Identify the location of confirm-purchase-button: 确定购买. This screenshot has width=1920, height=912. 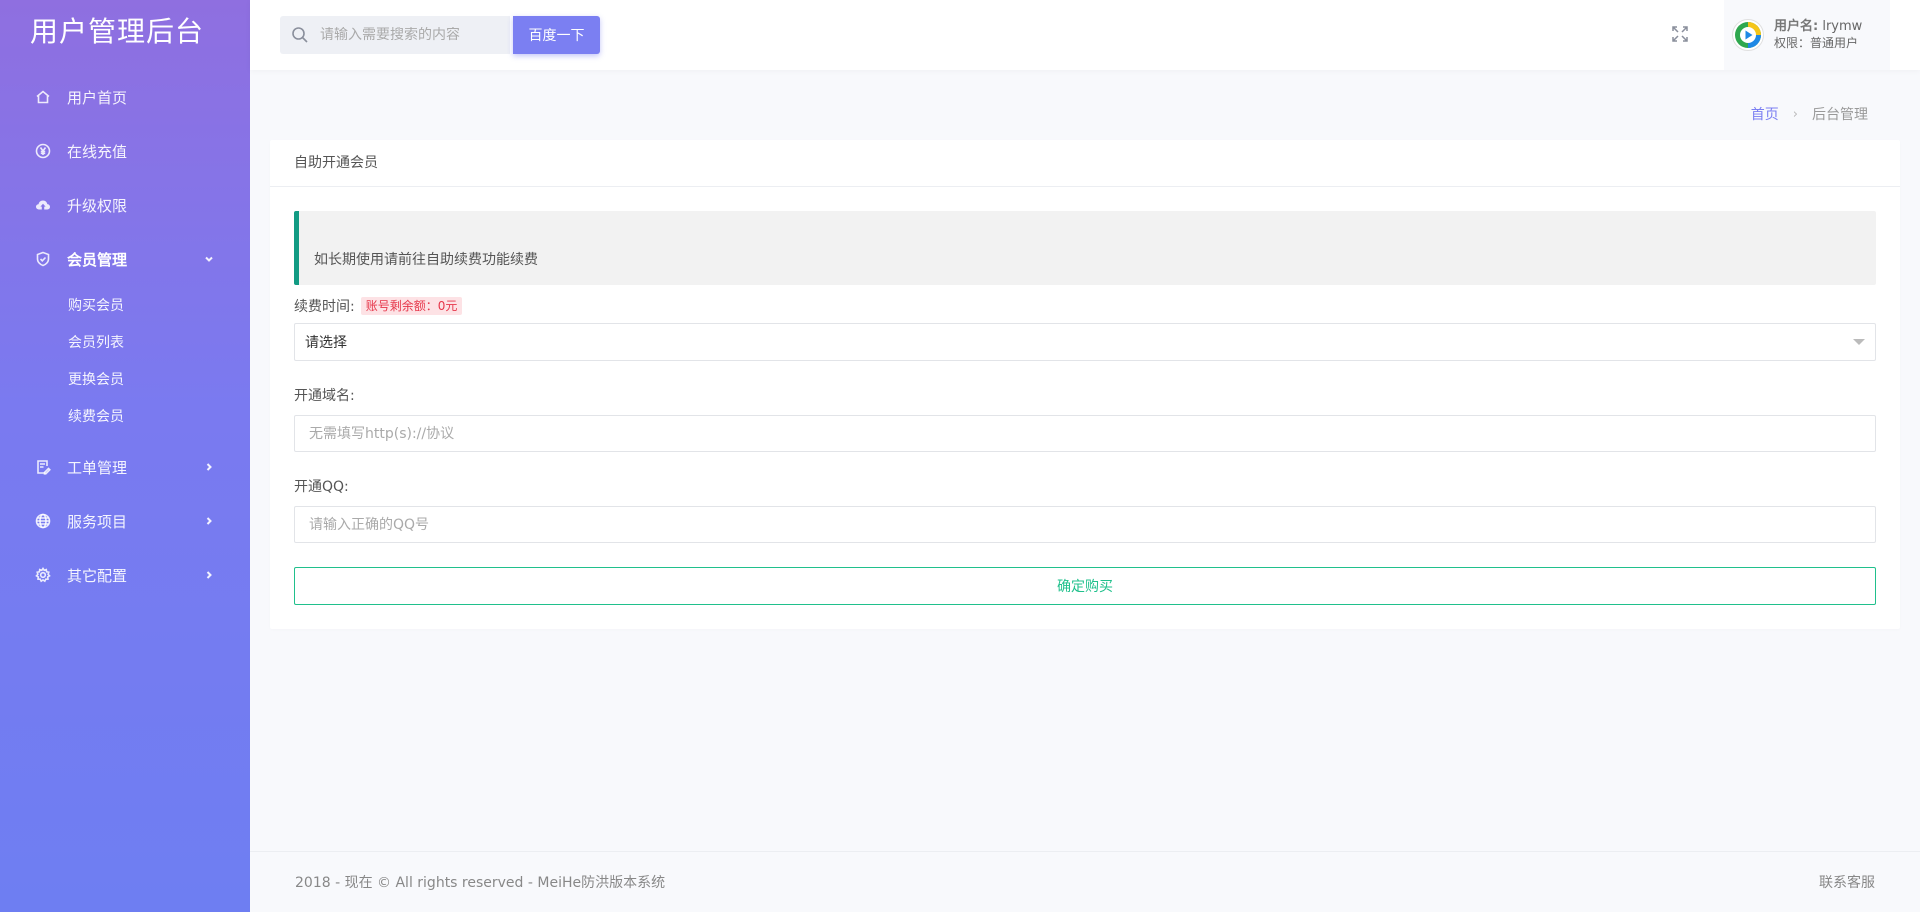
(1085, 586).